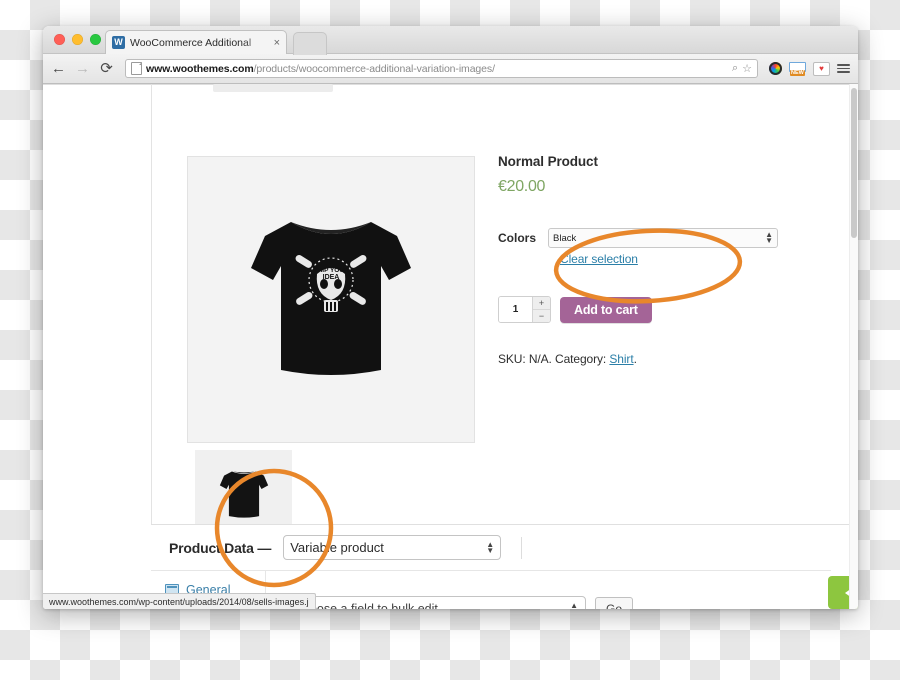 Image resolution: width=900 pixels, height=680 pixels. I want to click on quantity-stepper: 1 + −, so click(524, 309).